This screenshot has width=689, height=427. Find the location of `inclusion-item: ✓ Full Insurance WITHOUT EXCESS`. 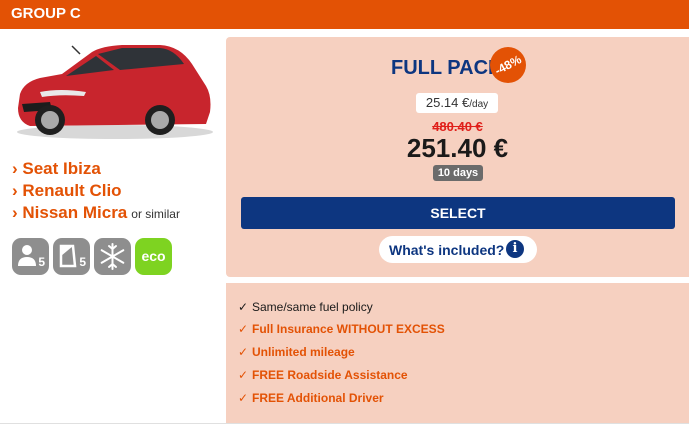

inclusion-item: ✓ Full Insurance WITHOUT EXCESS is located at coordinates (341, 329).